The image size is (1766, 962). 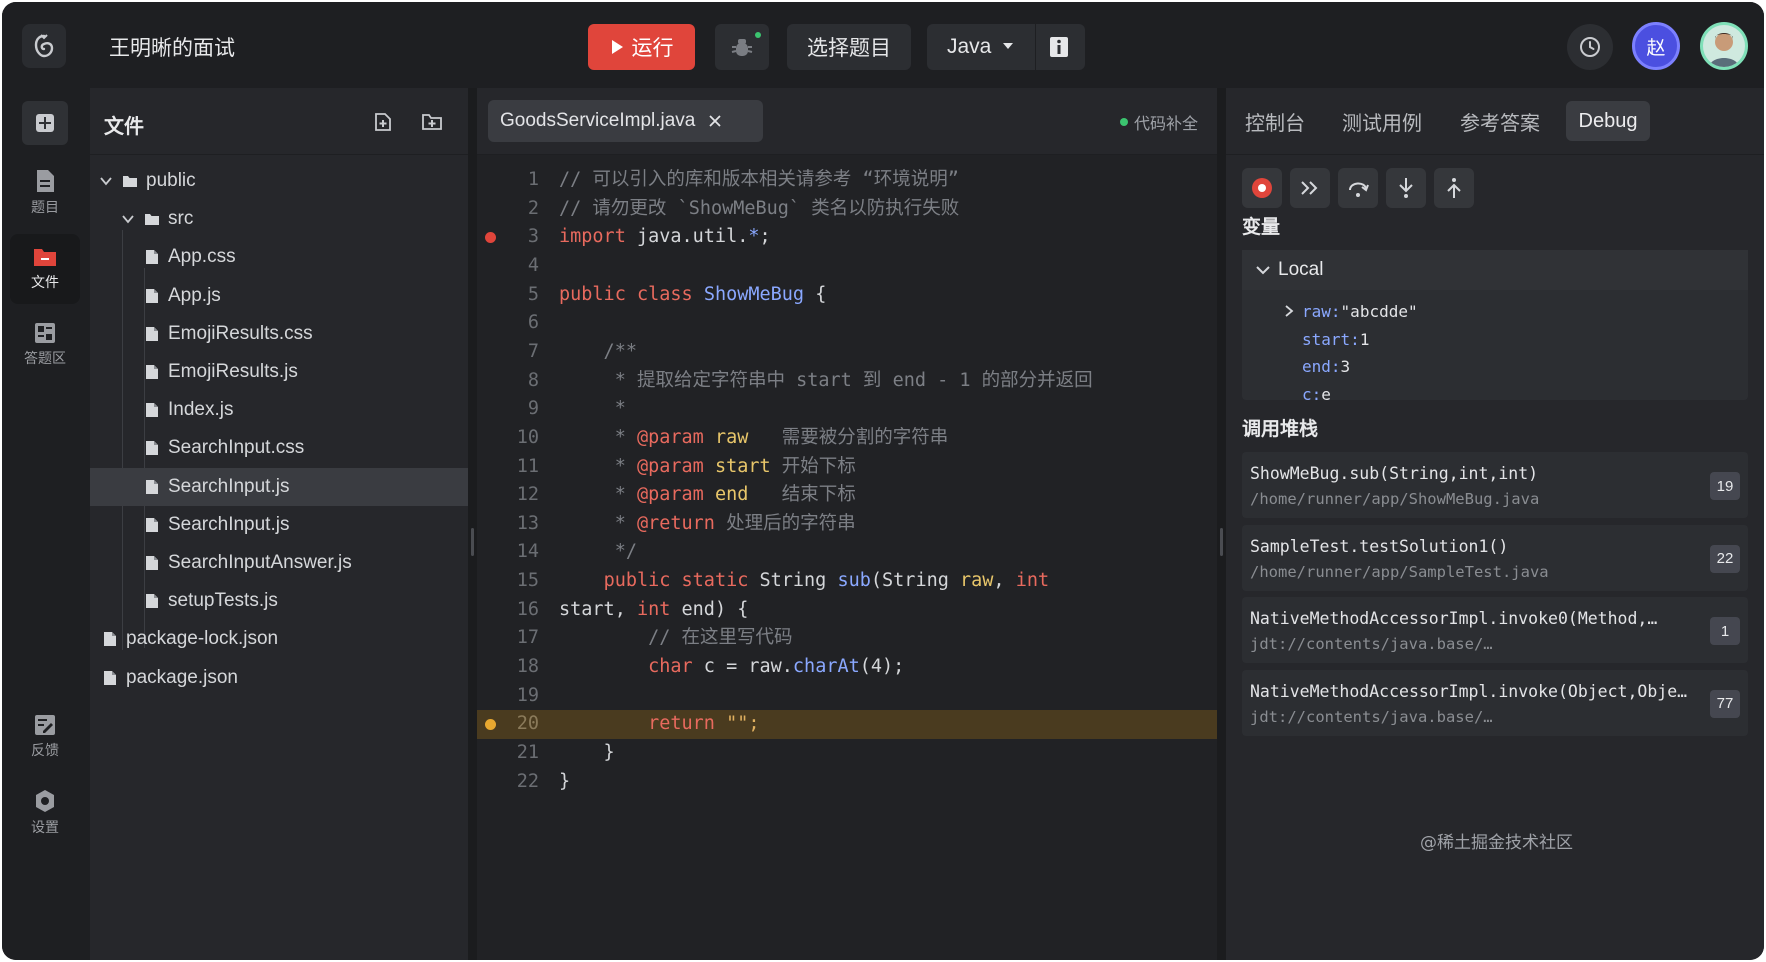 What do you see at coordinates (1500, 121) in the screenshot?
I see `tab-reference-answer: 参考答案` at bounding box center [1500, 121].